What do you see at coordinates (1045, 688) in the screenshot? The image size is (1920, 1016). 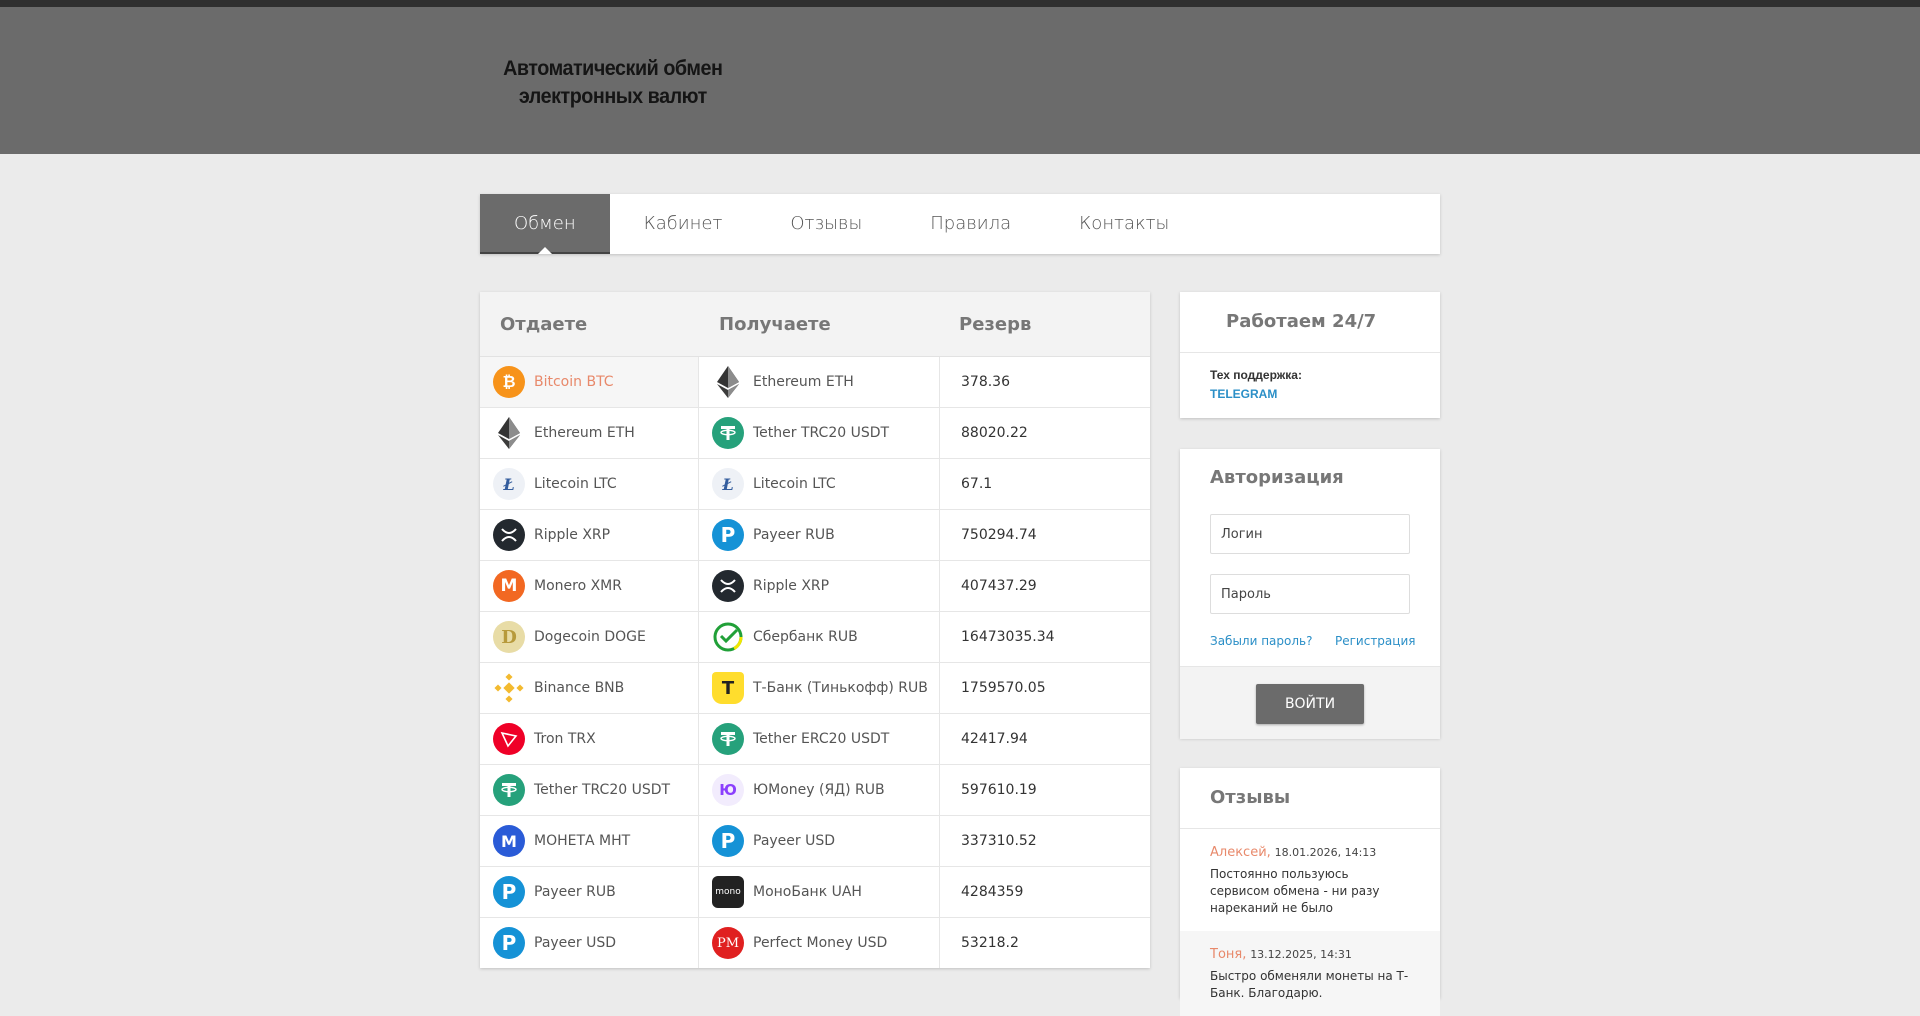 I see `reserve-cell: 1759570.05` at bounding box center [1045, 688].